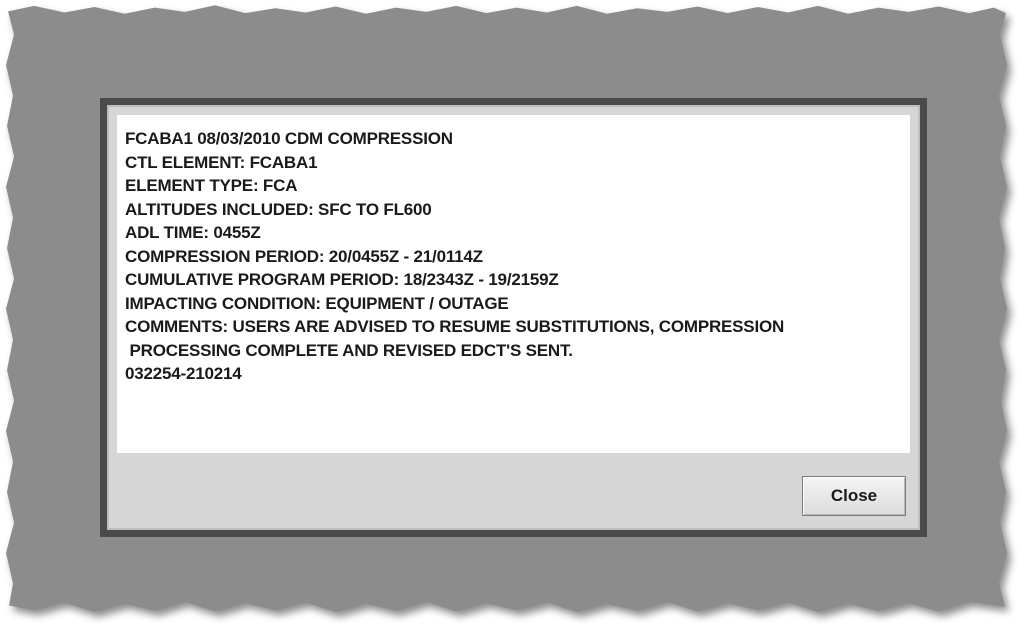 The height and width of the screenshot is (626, 1021). Describe the element at coordinates (221, 162) in the screenshot. I see `message-line: CTL ELEMENT: FCABA1` at that location.